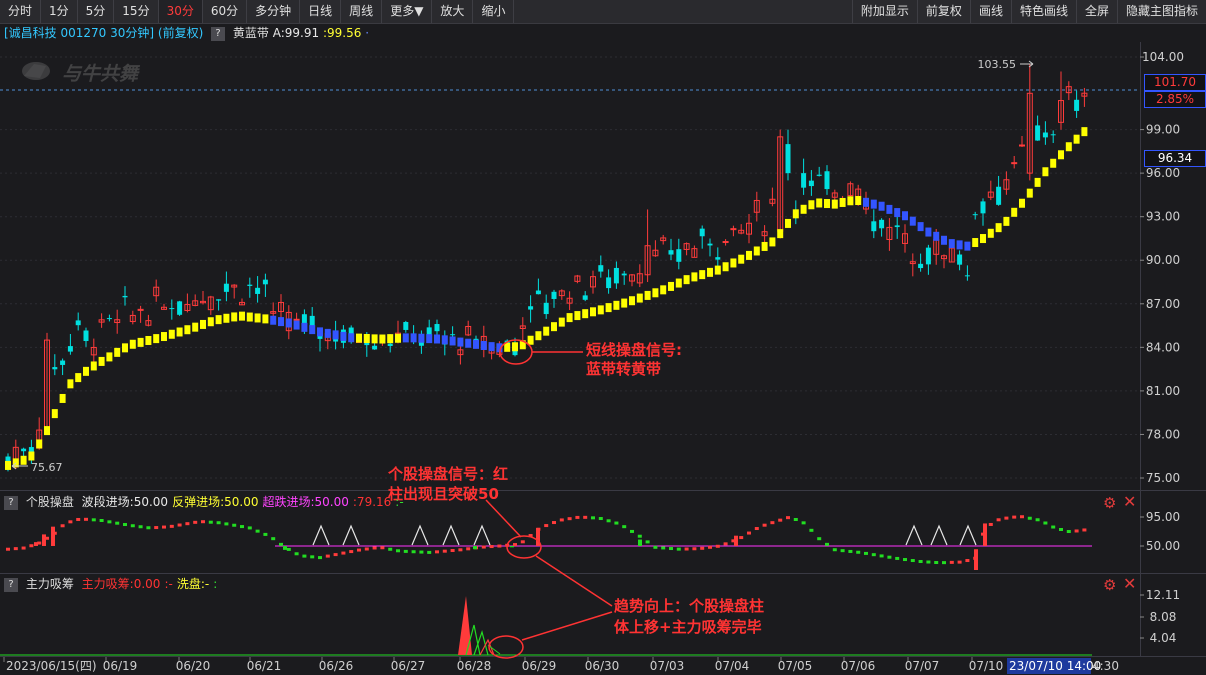  Describe the element at coordinates (689, 606) in the screenshot. I see `annotation-text: 趋势向上：个股操盘柱` at that location.